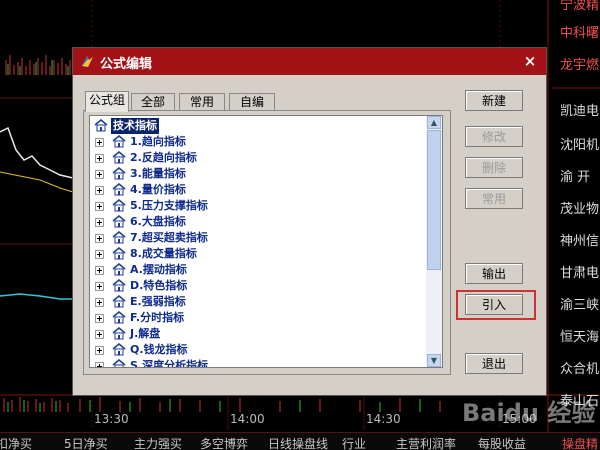  What do you see at coordinates (576, 146) in the screenshot?
I see `stock-name: 沈阳机` at bounding box center [576, 146].